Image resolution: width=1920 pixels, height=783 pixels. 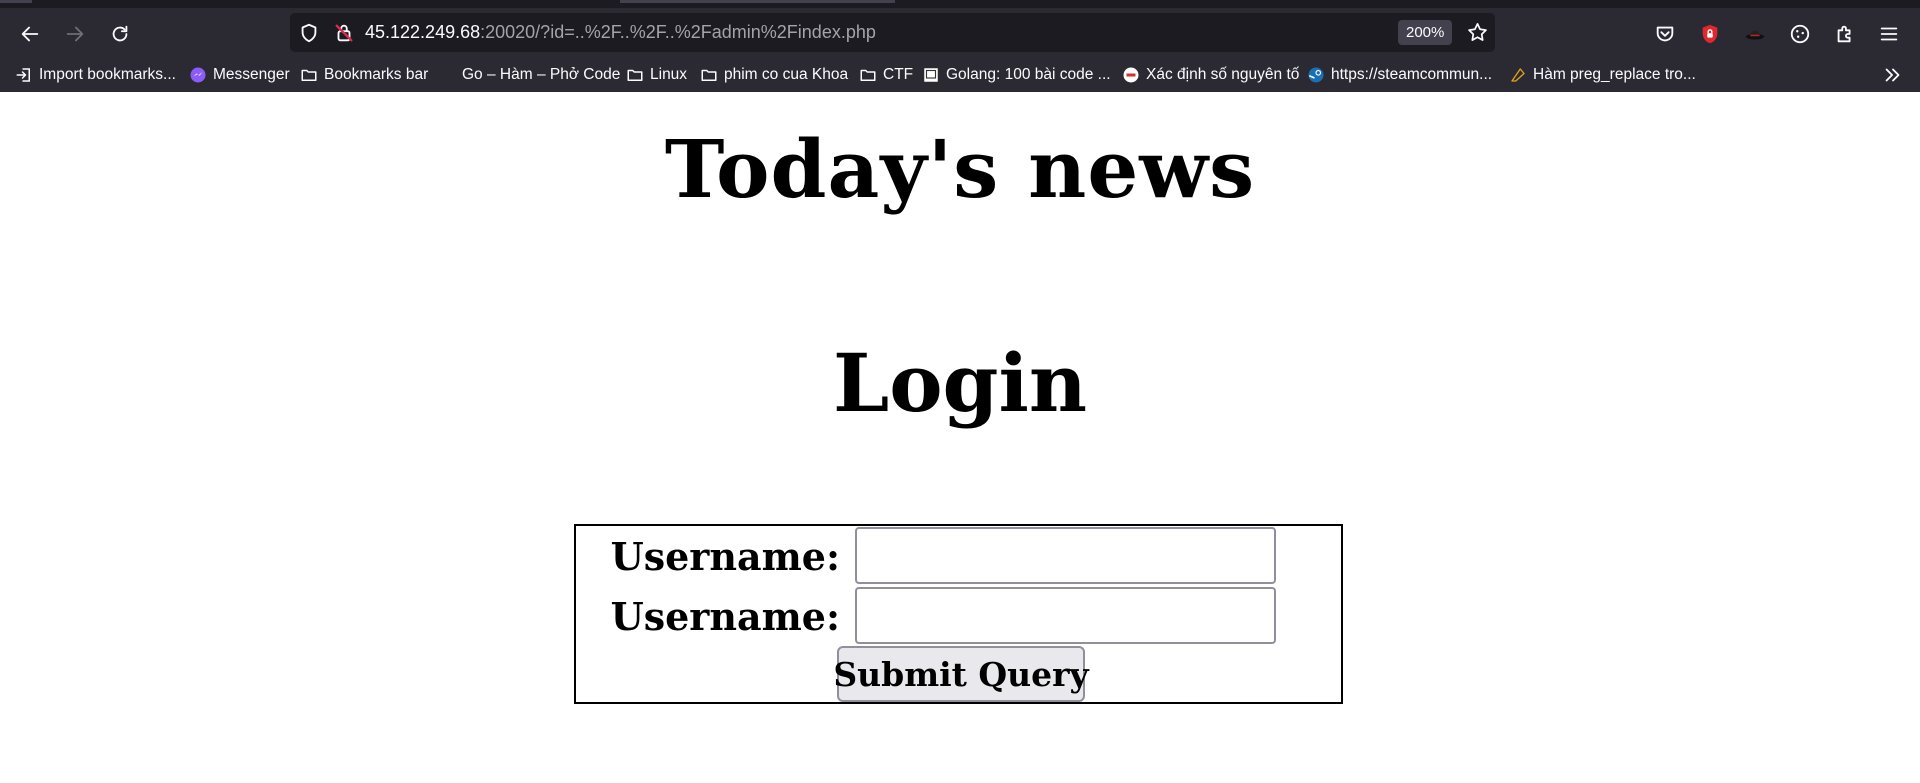 I want to click on forward-button, so click(x=75, y=34).